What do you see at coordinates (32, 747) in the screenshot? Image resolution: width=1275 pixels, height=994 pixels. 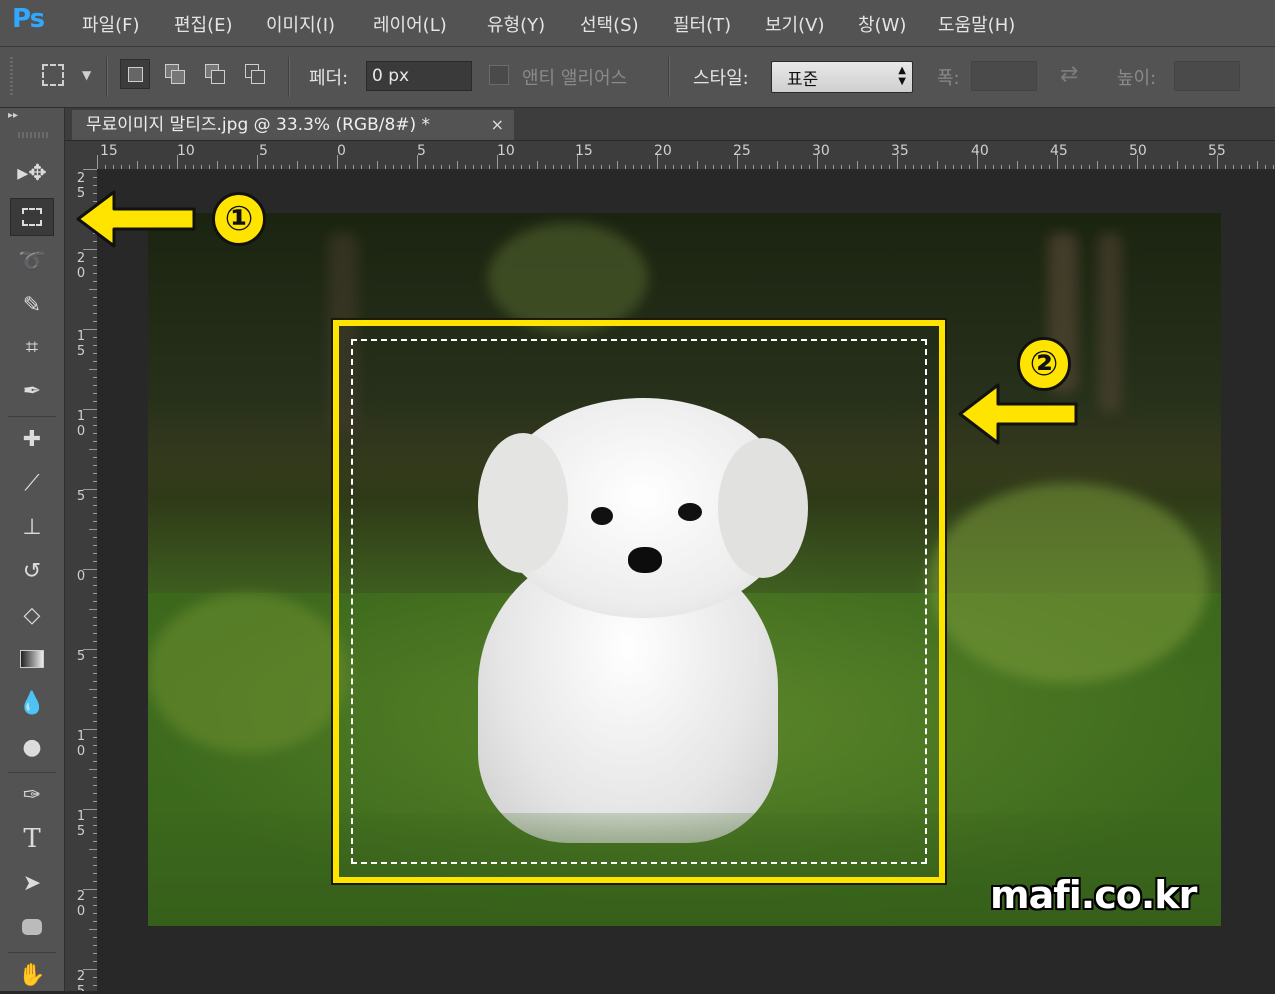 I see `dodge-tool-icon: ●` at bounding box center [32, 747].